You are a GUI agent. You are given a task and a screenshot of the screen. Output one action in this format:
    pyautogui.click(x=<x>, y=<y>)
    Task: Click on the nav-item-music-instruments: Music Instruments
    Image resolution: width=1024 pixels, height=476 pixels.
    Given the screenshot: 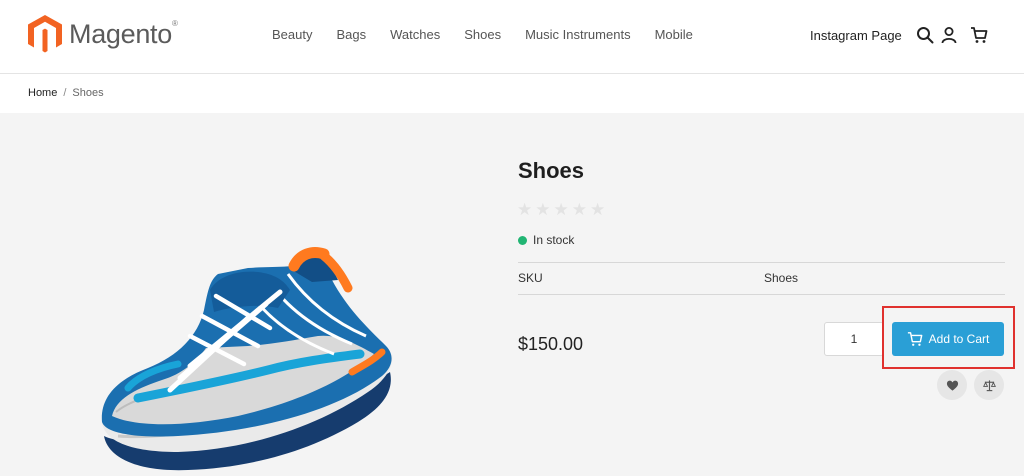 What is the action you would take?
    pyautogui.click(x=577, y=34)
    